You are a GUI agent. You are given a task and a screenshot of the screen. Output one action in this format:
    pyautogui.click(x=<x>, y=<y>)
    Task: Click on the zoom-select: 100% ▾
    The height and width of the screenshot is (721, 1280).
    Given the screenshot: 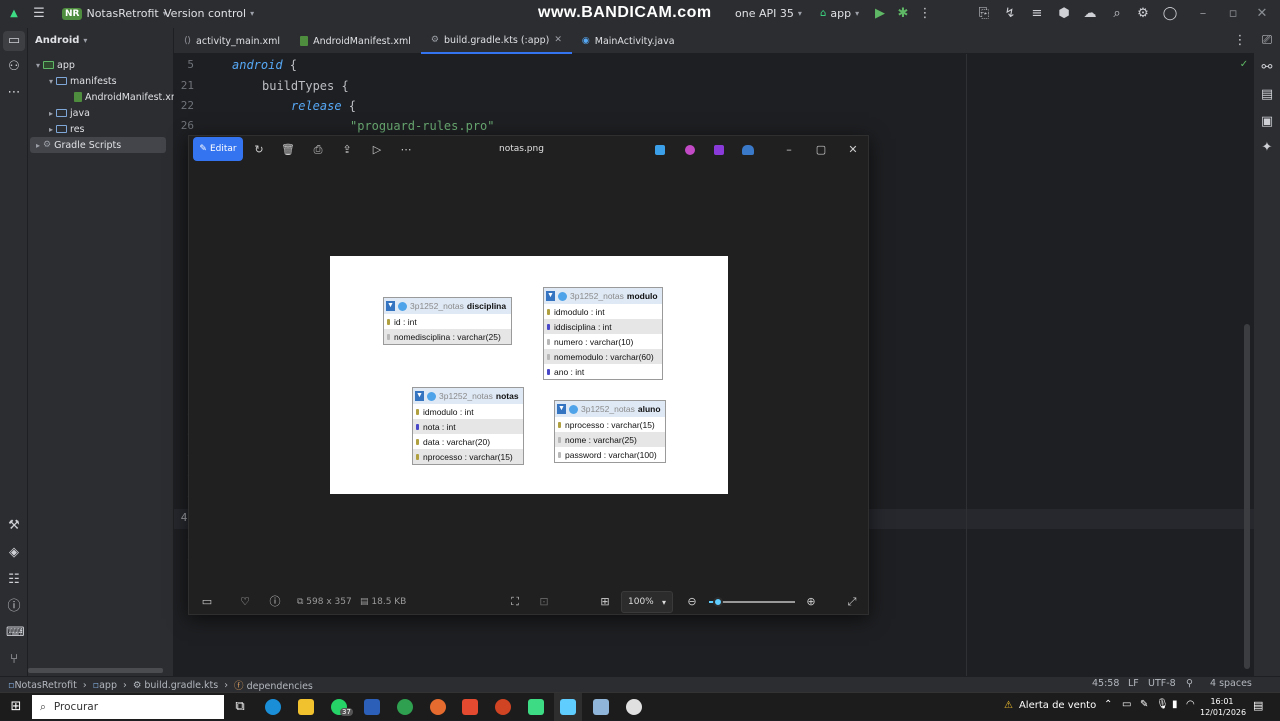 What is the action you would take?
    pyautogui.click(x=647, y=602)
    